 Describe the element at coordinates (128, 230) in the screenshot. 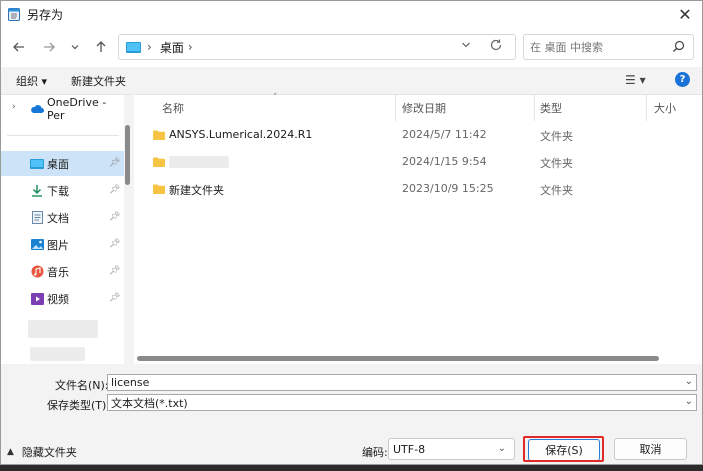

I see `sidebar-scrollbar` at that location.